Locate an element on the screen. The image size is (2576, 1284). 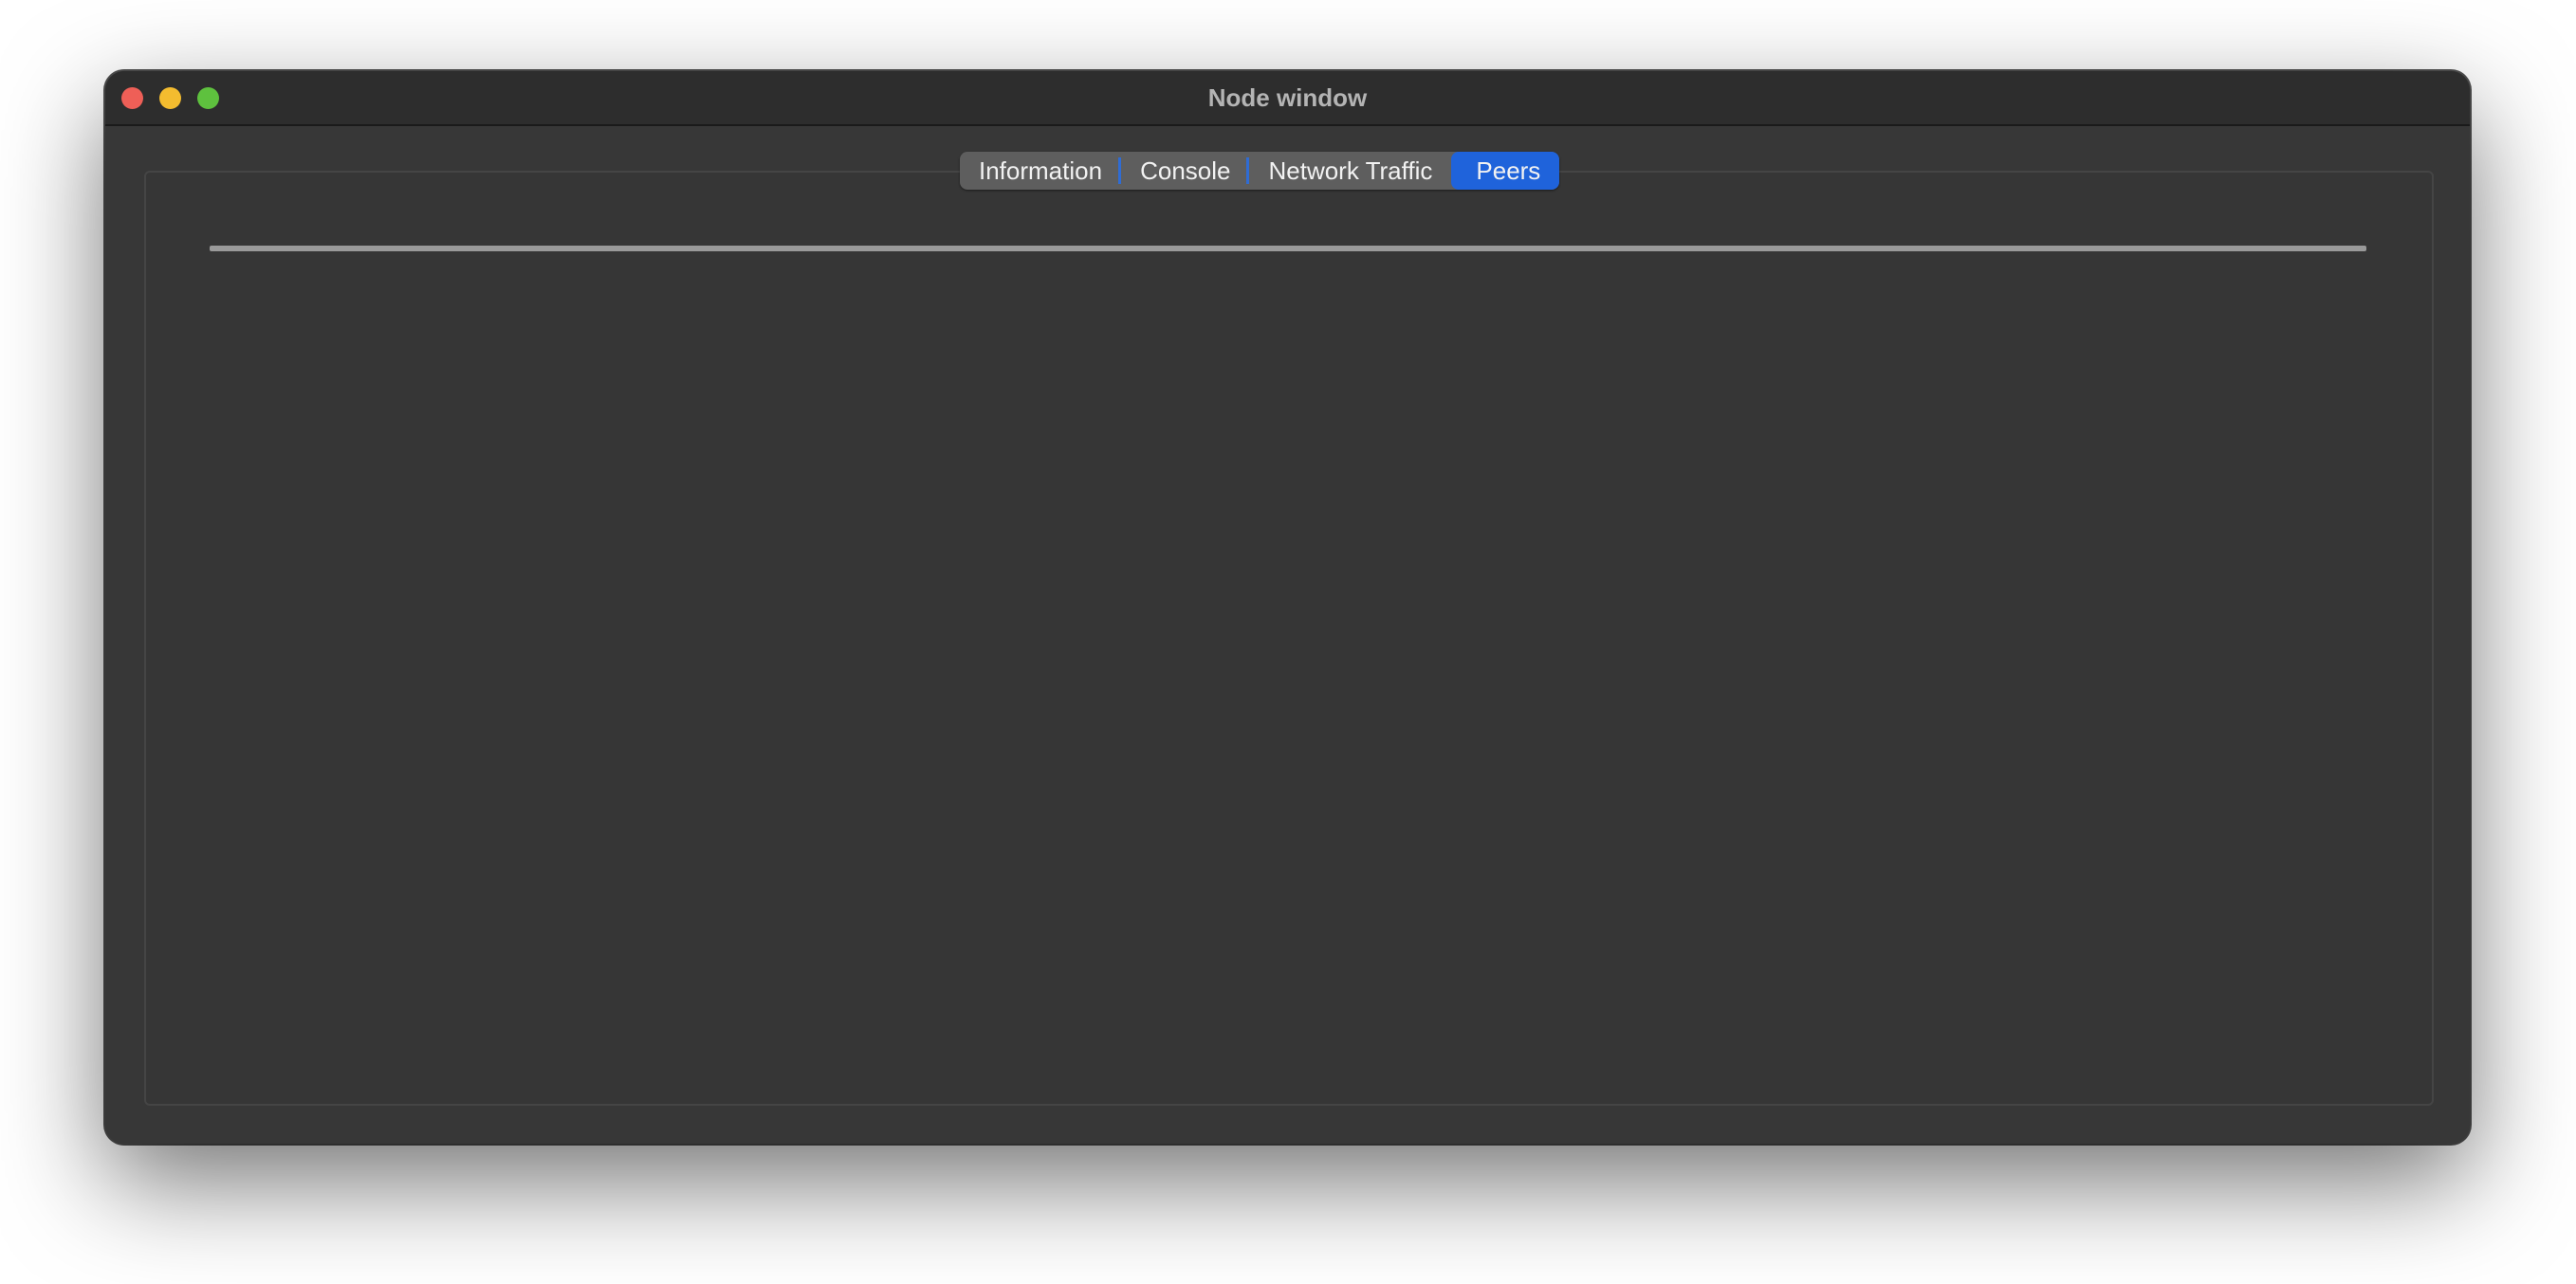
tab-information: Information is located at coordinates (1041, 171).